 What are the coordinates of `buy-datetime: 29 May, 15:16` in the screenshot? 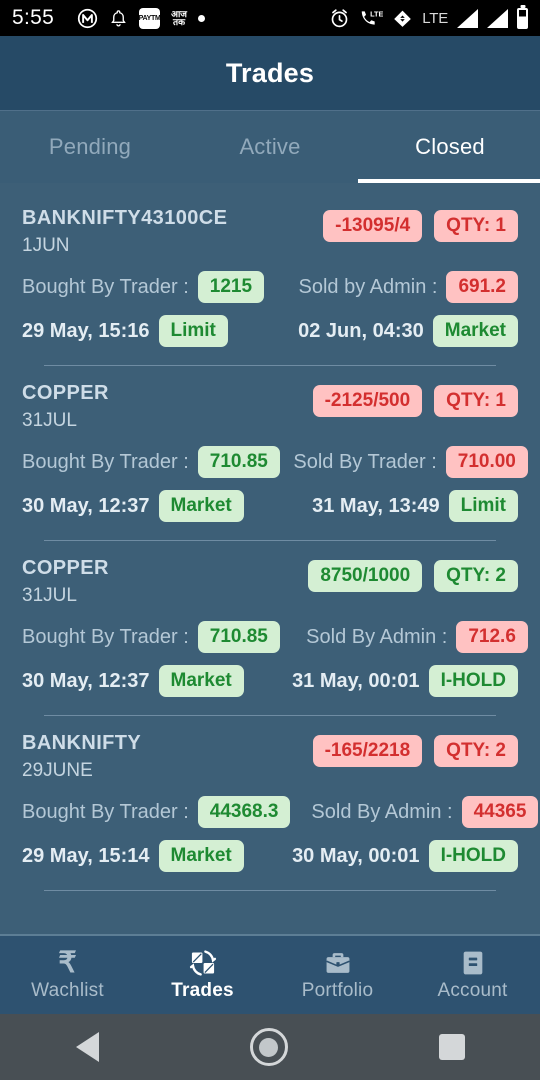 It's located at (86, 330).